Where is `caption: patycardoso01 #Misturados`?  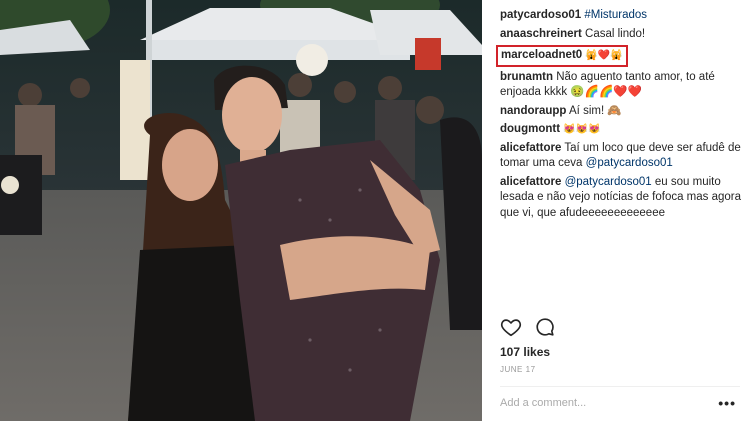
caption: patycardoso01 #Misturados is located at coordinates (623, 16).